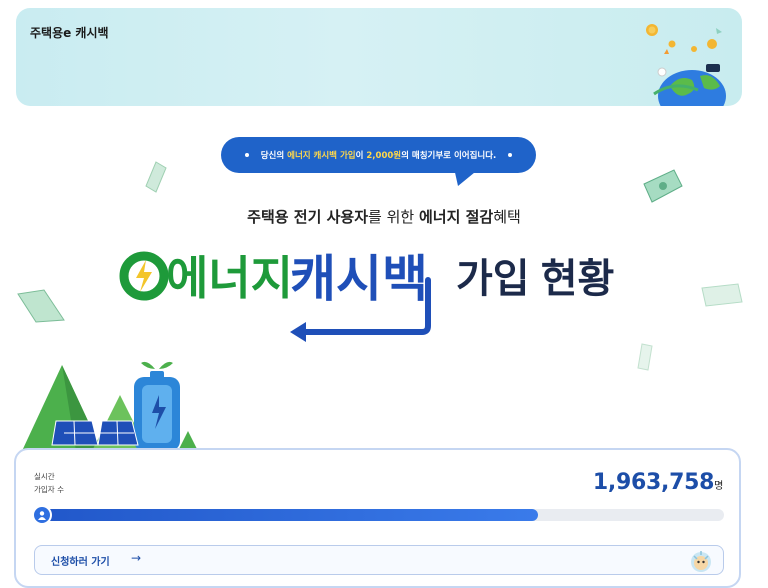 The height and width of the screenshot is (588, 768). What do you see at coordinates (379, 560) in the screenshot?
I see `apply-button: 신청하러 가기 →` at bounding box center [379, 560].